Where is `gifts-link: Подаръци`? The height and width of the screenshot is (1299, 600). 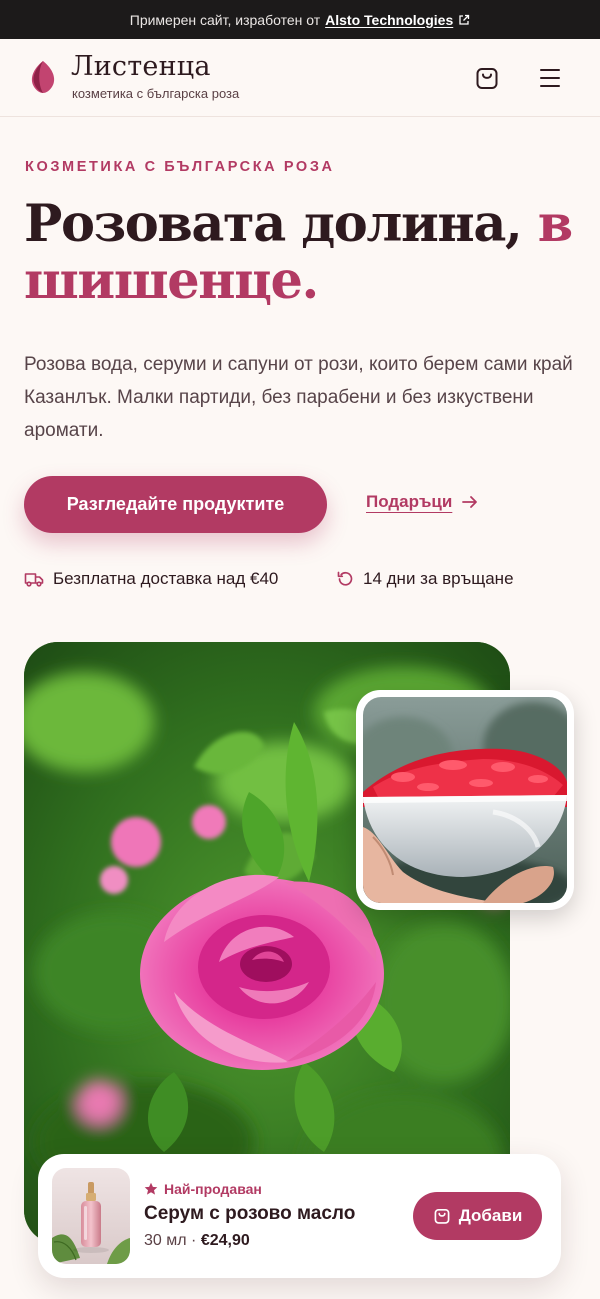
gifts-link: Подаръци is located at coordinates (422, 502).